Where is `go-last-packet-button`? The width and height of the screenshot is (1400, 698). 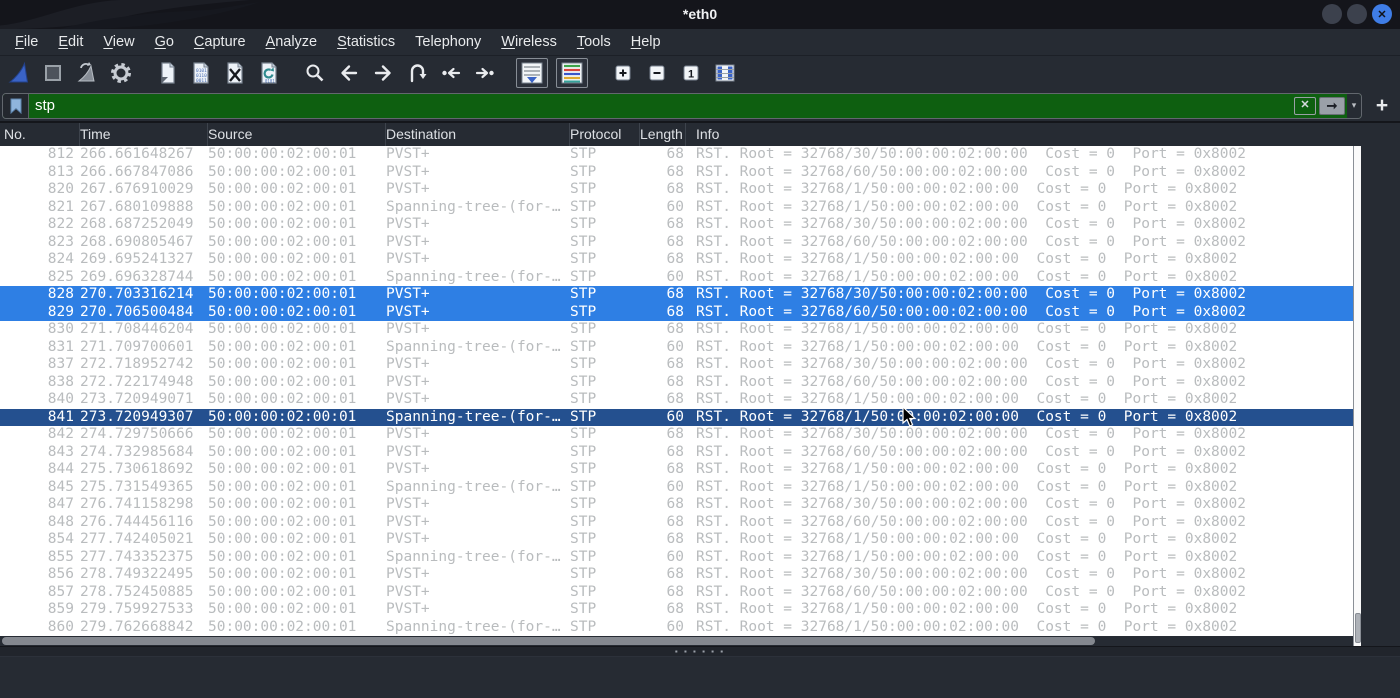
go-last-packet-button is located at coordinates (485, 73).